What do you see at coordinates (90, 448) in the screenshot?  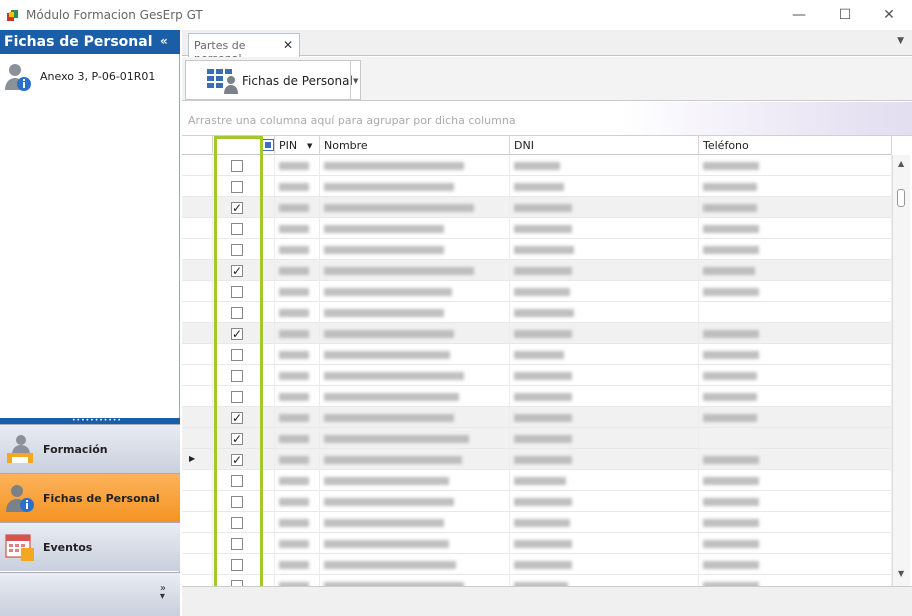 I see `nav-formacion: Formación` at bounding box center [90, 448].